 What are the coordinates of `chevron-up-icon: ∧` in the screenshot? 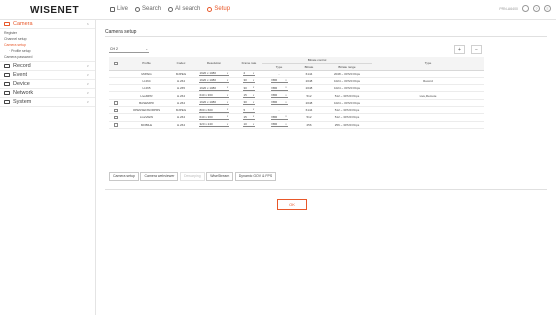 It's located at (87, 24).